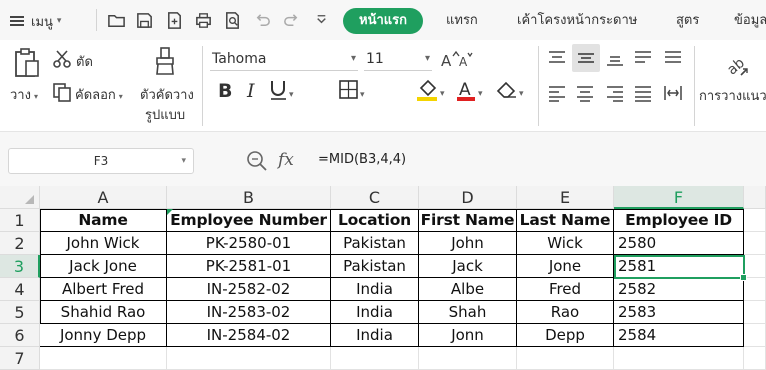 This screenshot has width=766, height=370. What do you see at coordinates (103, 266) in the screenshot?
I see `table-cell: Jack Jone` at bounding box center [103, 266].